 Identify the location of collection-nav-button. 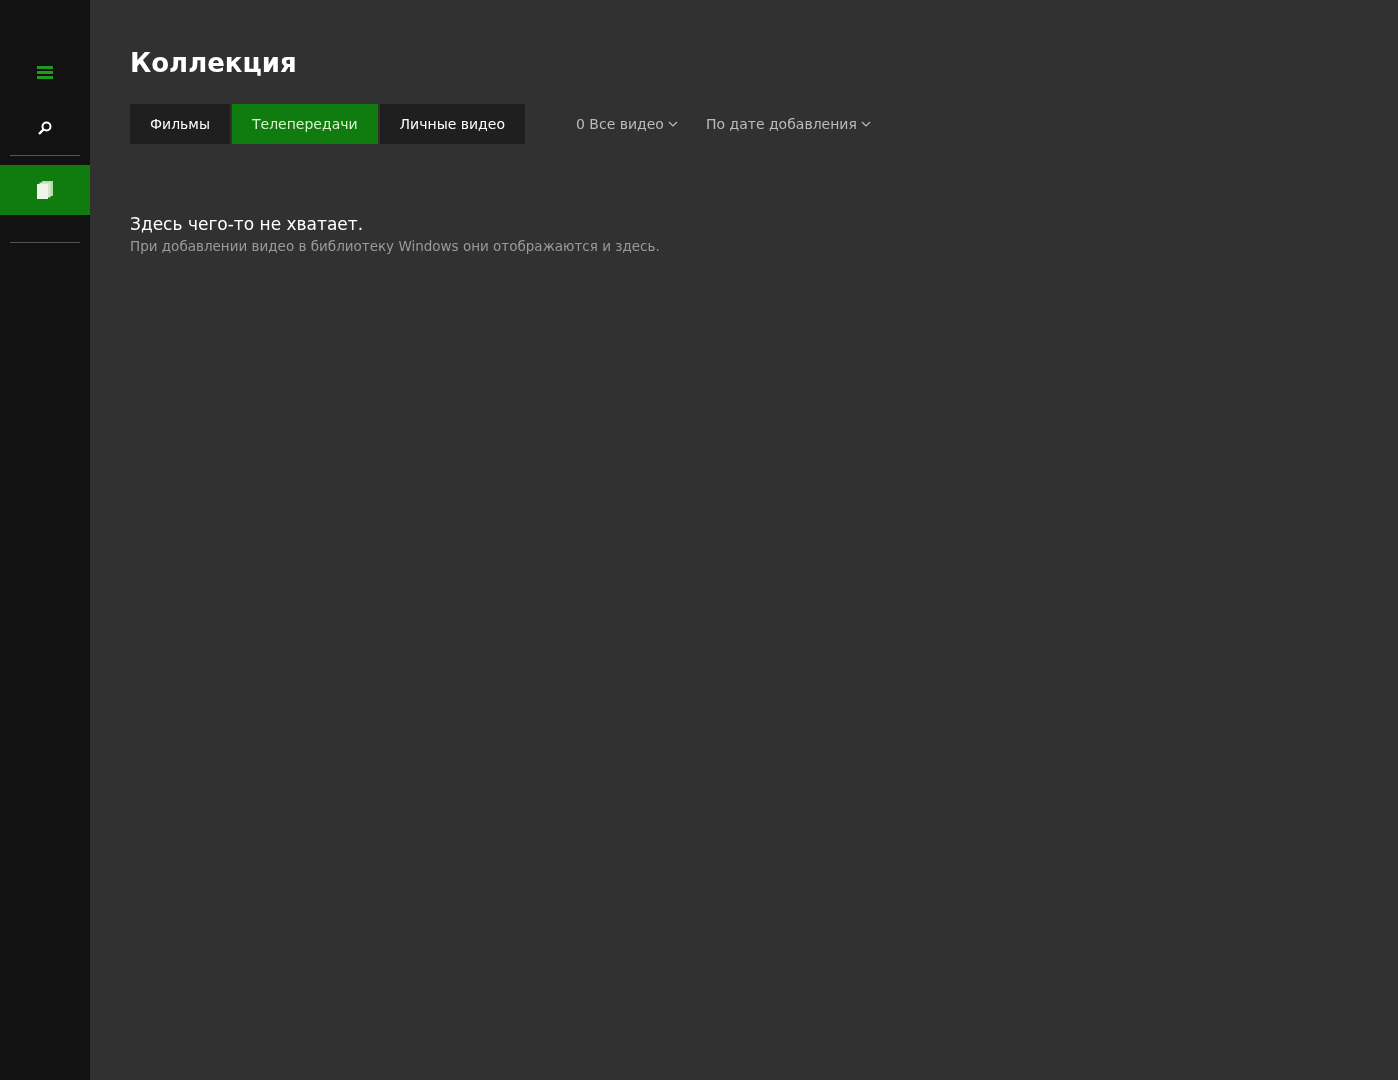
(45, 190).